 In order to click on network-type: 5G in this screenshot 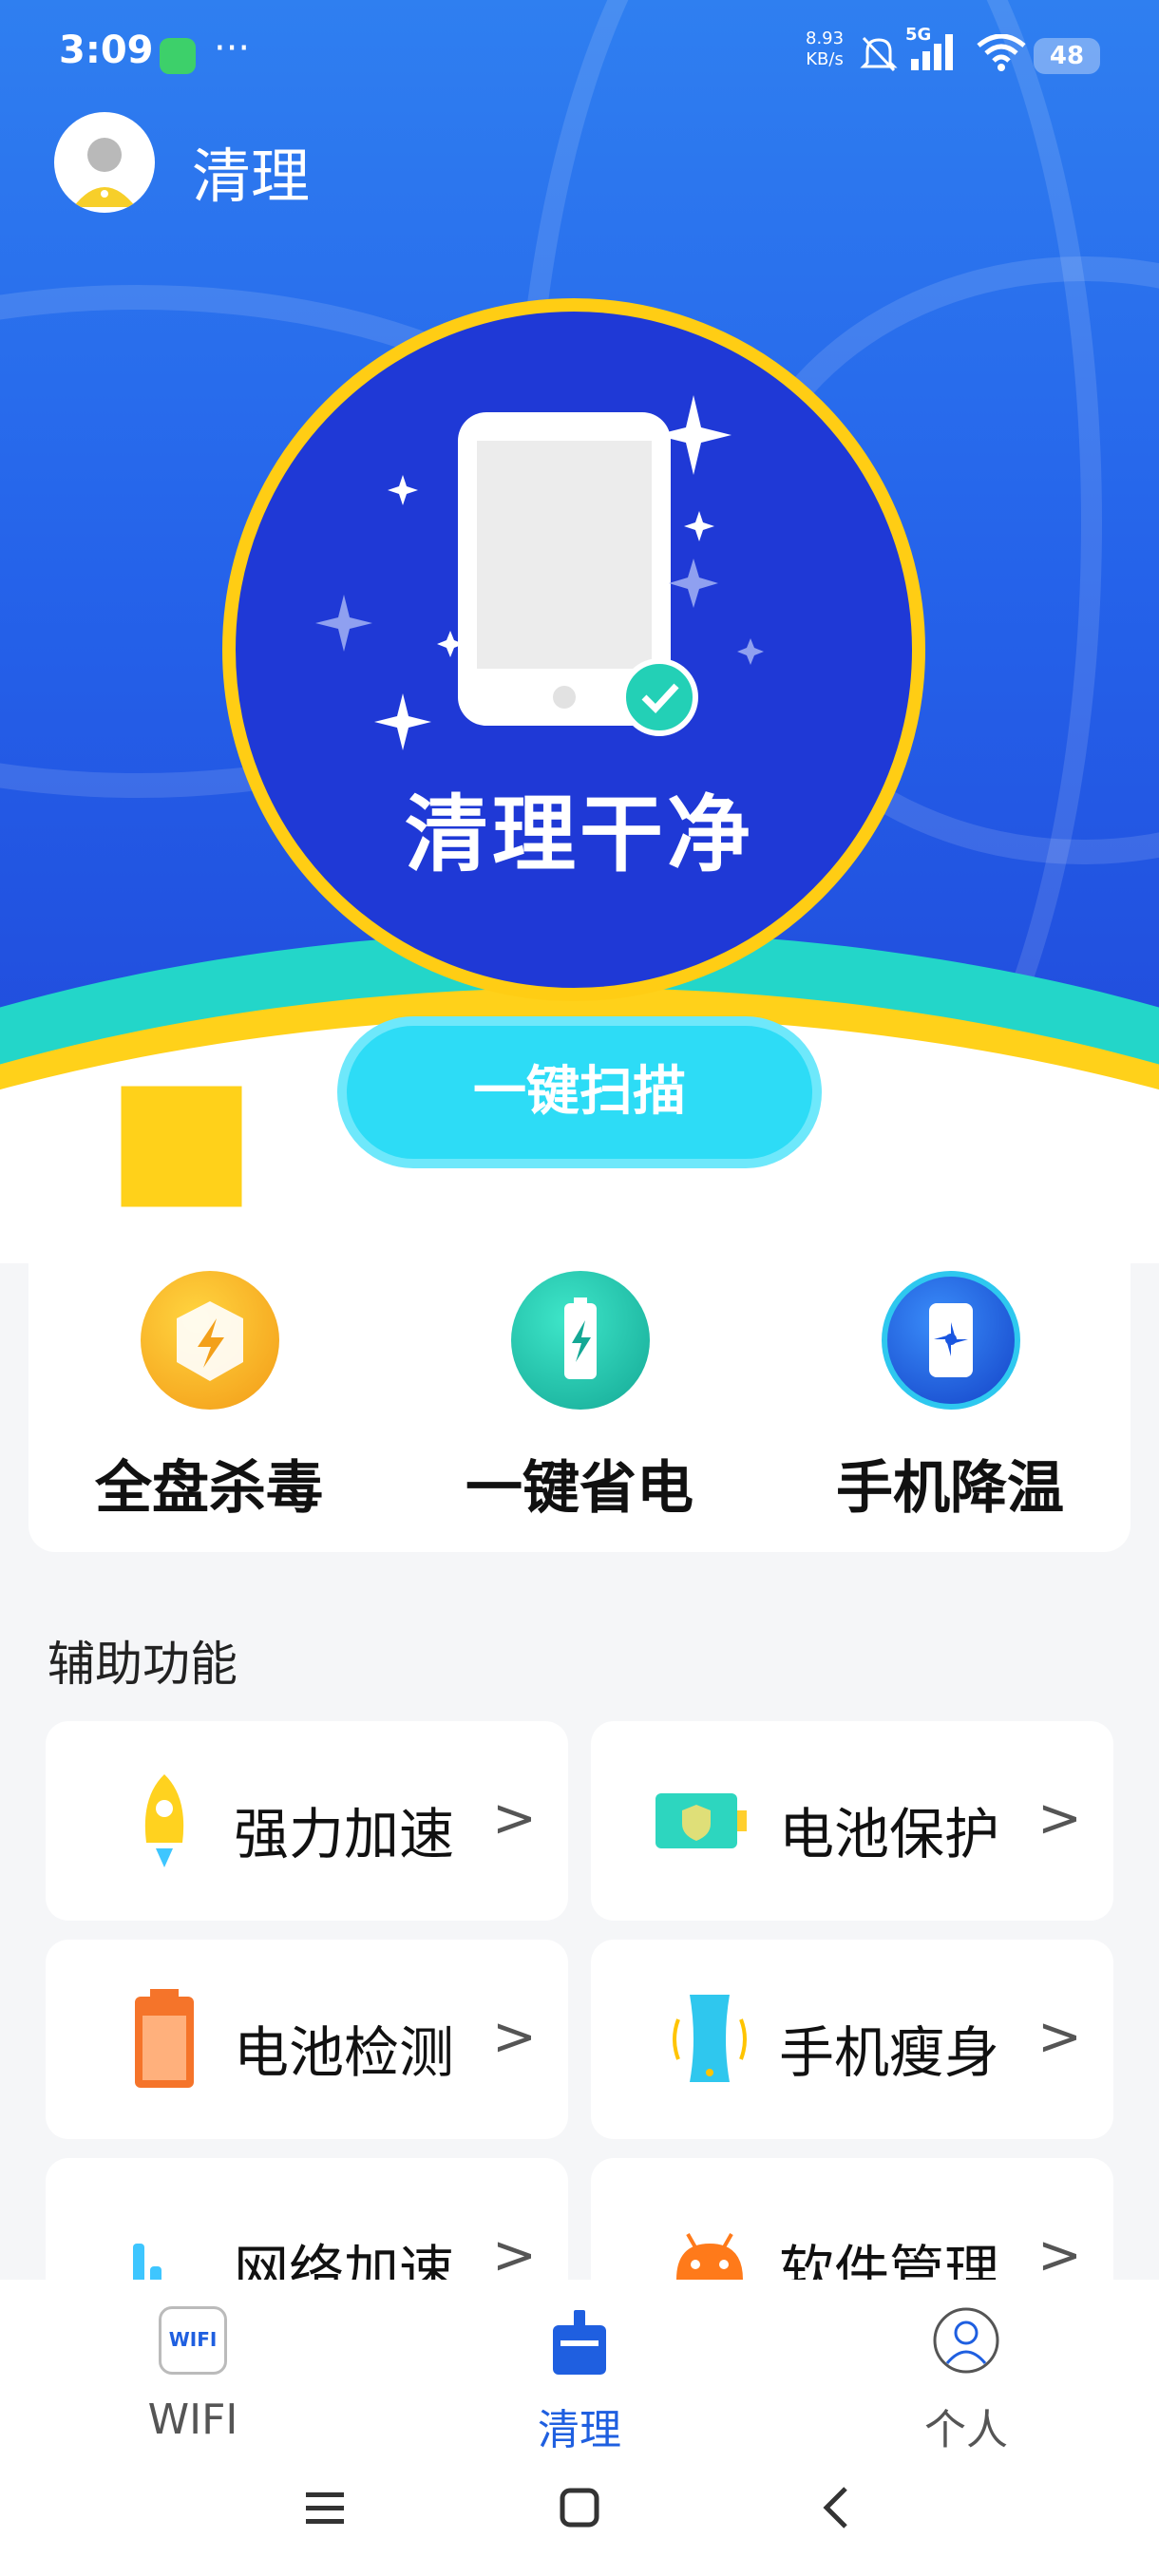, I will do `click(918, 35)`.